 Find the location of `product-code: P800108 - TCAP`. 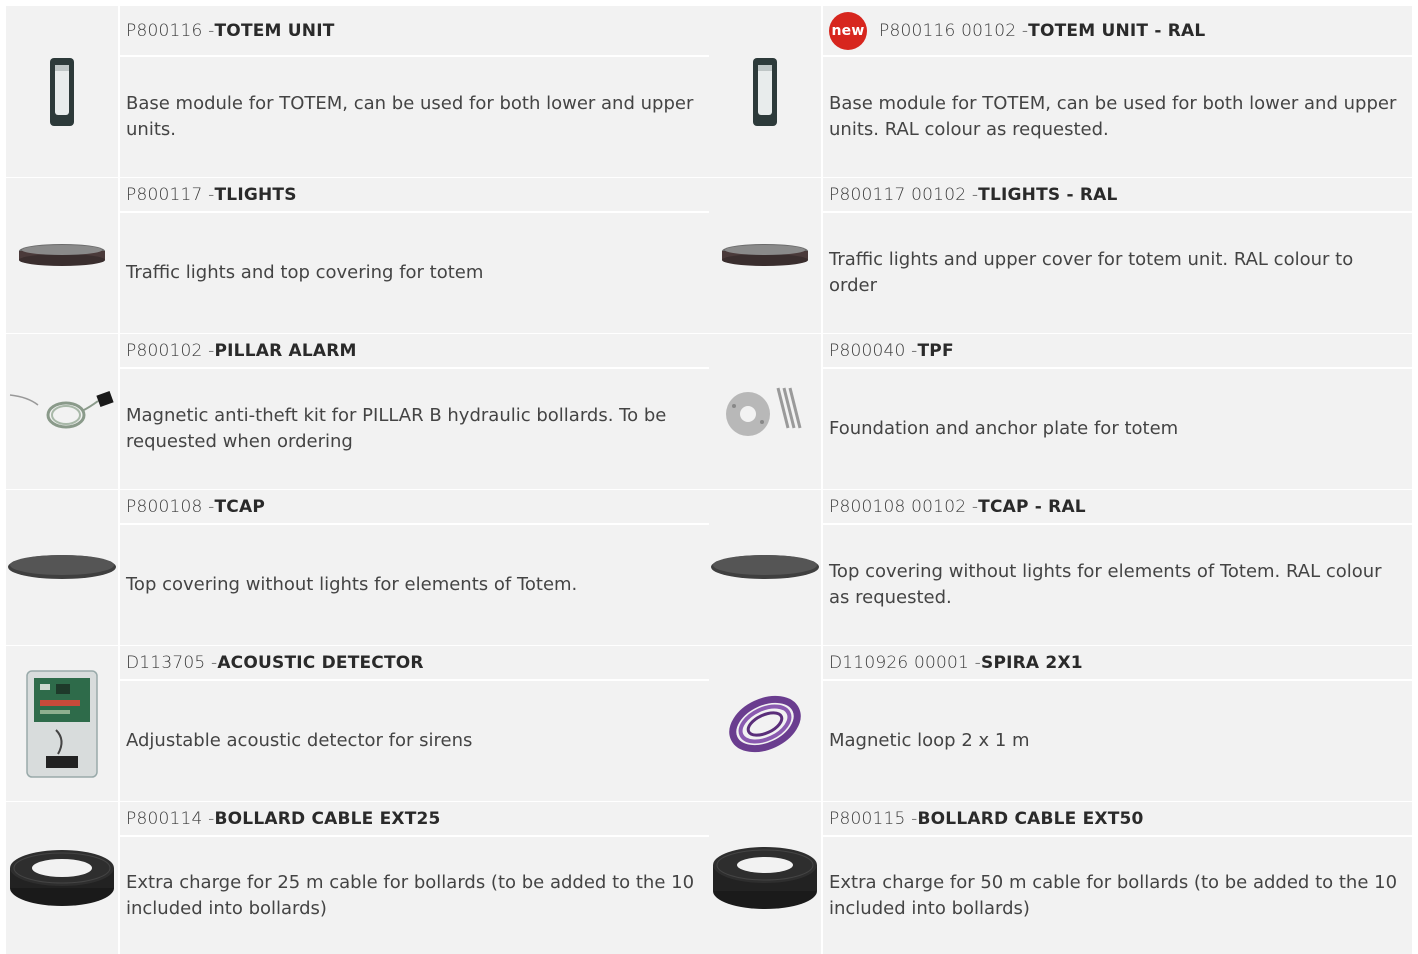

product-code: P800108 - TCAP is located at coordinates (414, 506).